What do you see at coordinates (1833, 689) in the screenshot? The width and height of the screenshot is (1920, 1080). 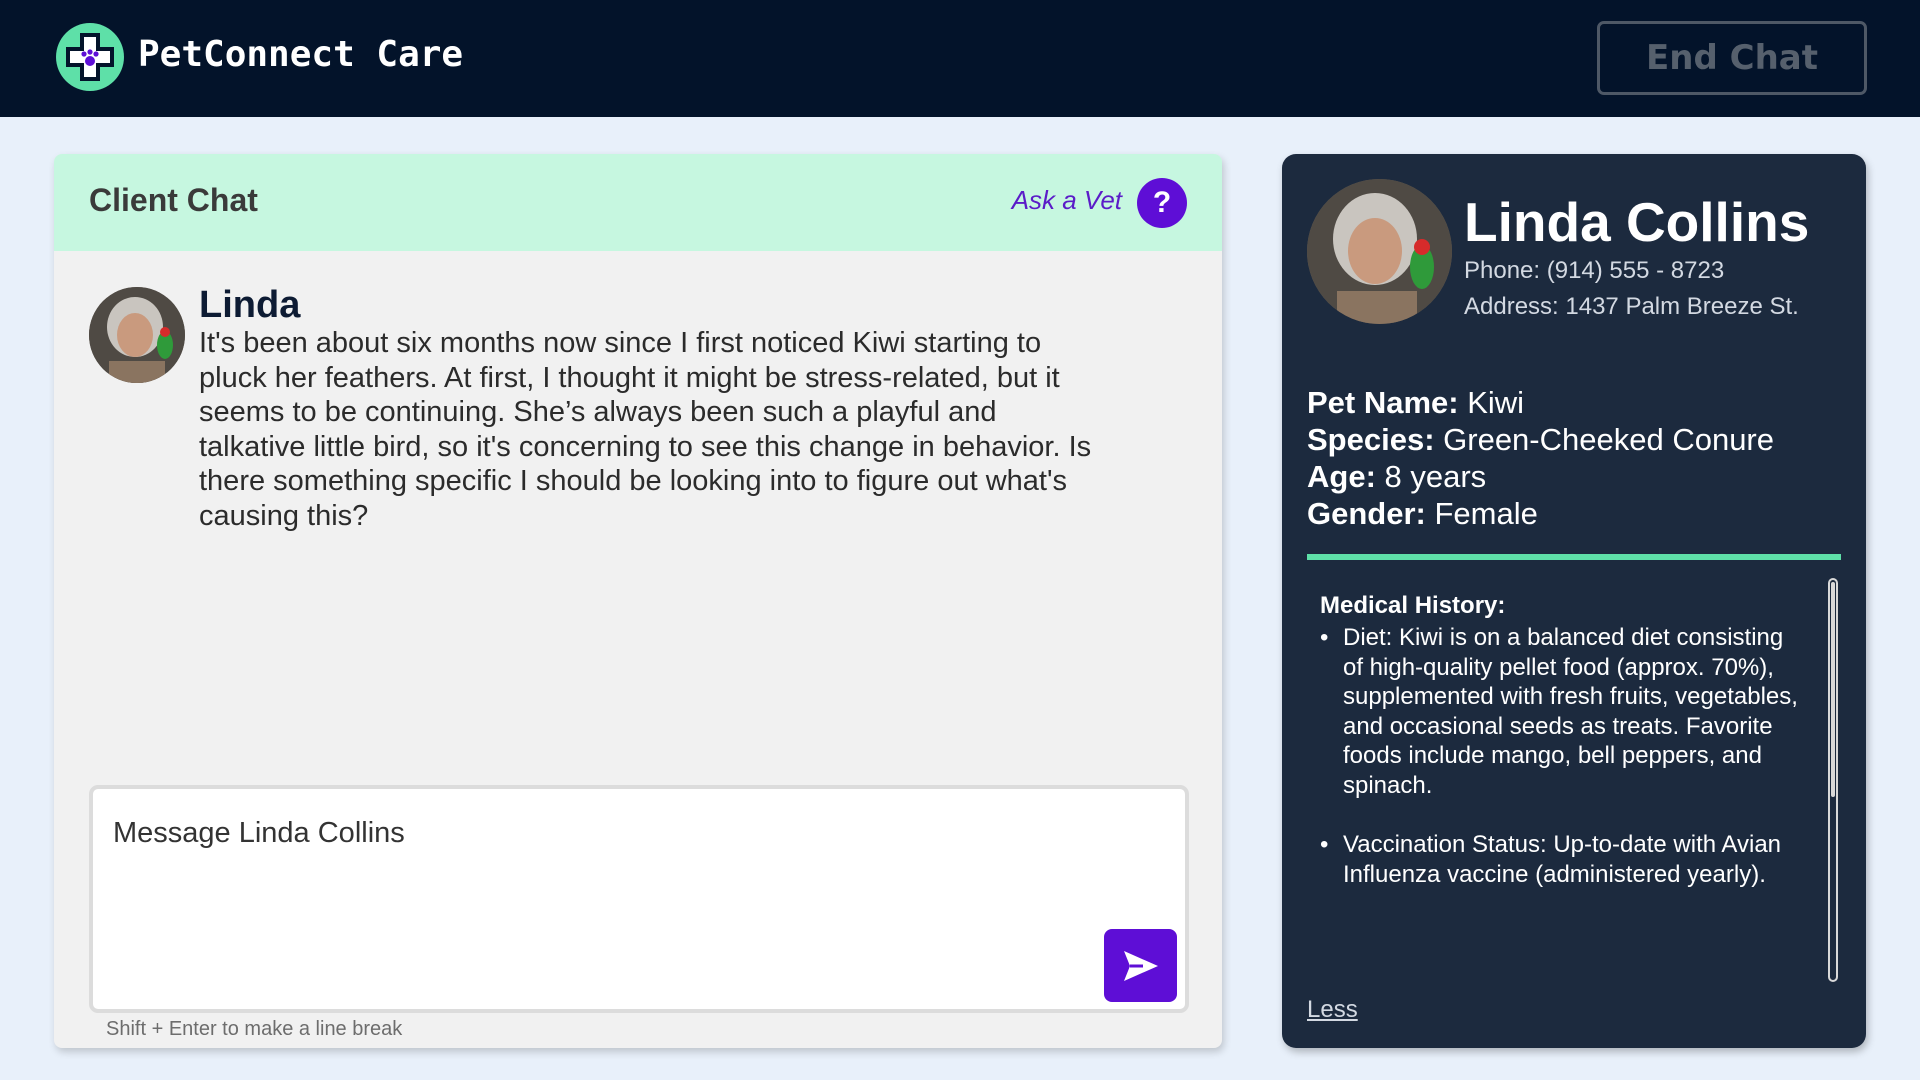 I see `scrollbar-thumb` at bounding box center [1833, 689].